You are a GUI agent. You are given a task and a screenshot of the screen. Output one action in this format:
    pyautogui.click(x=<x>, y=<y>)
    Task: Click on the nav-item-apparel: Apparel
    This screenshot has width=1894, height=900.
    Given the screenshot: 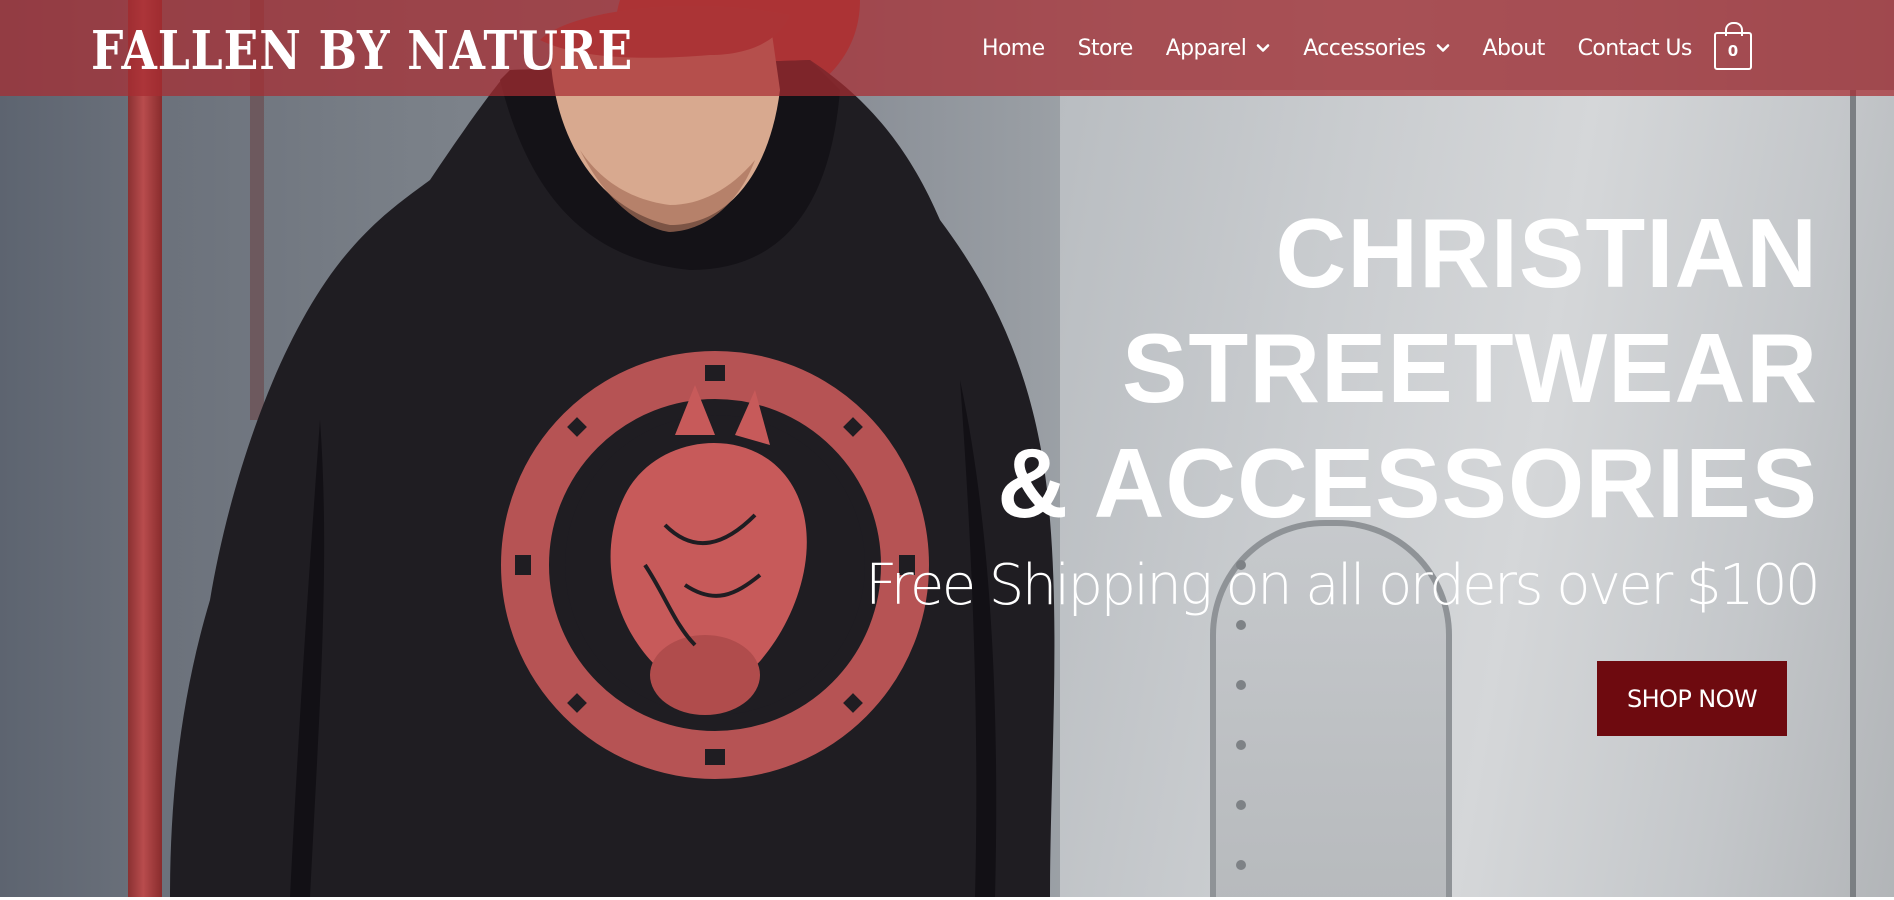 What is the action you would take?
    pyautogui.click(x=1218, y=48)
    